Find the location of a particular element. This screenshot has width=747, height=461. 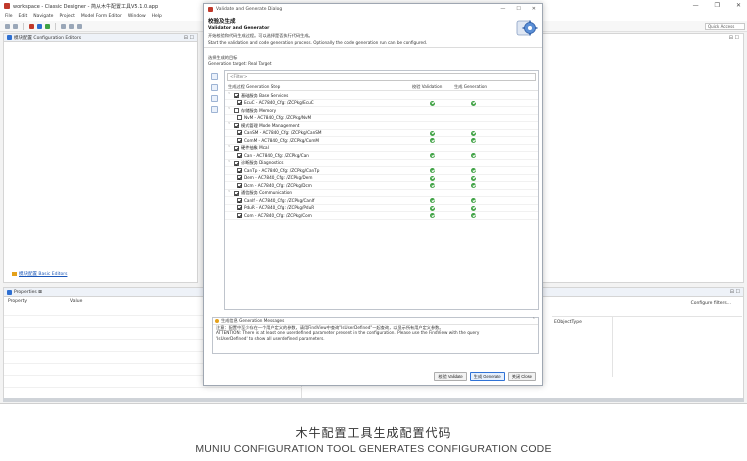

properties-tab-icon is located at coordinates (9, 292).